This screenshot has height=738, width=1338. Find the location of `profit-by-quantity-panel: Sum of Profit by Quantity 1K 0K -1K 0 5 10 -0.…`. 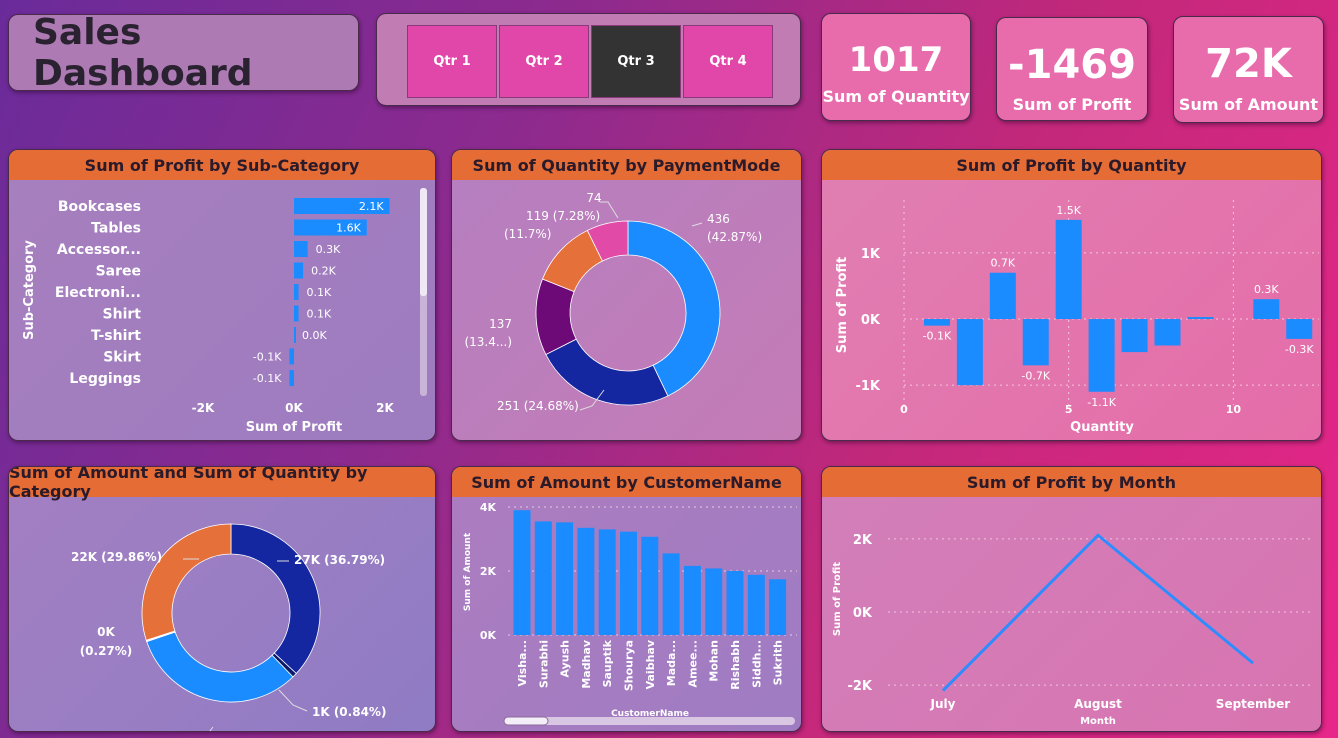

profit-by-quantity-panel: Sum of Profit by Quantity 1K 0K -1K 0 5 10 -0.… is located at coordinates (1071, 295).